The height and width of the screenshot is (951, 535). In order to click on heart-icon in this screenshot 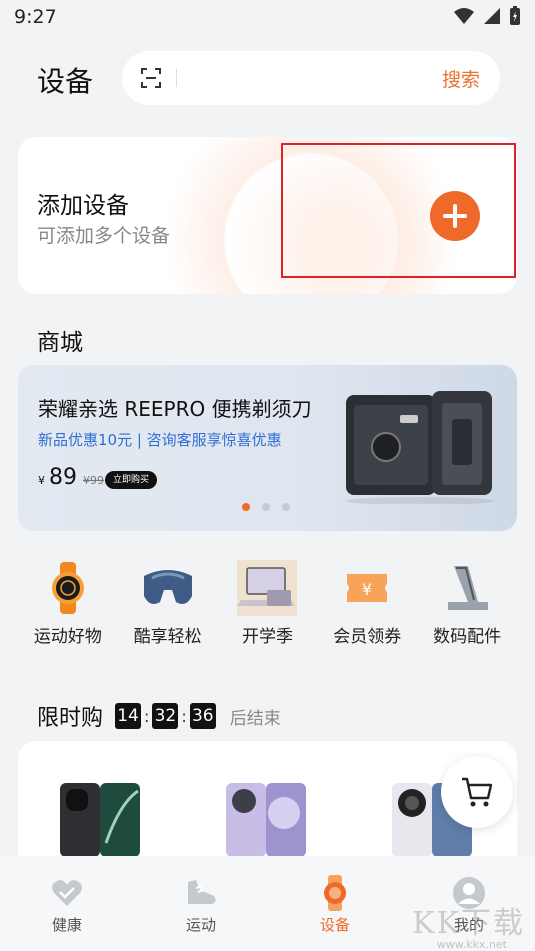, I will do `click(67, 893)`.